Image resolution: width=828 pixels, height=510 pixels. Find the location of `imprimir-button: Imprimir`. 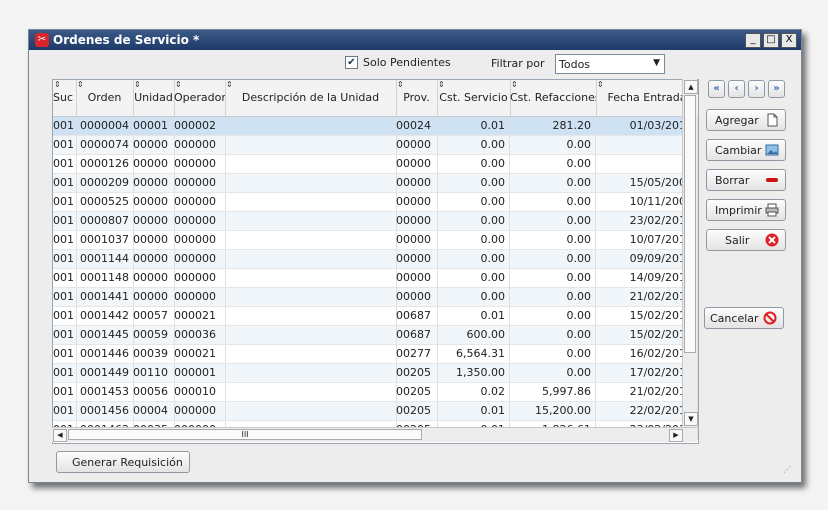

imprimir-button: Imprimir is located at coordinates (746, 210).